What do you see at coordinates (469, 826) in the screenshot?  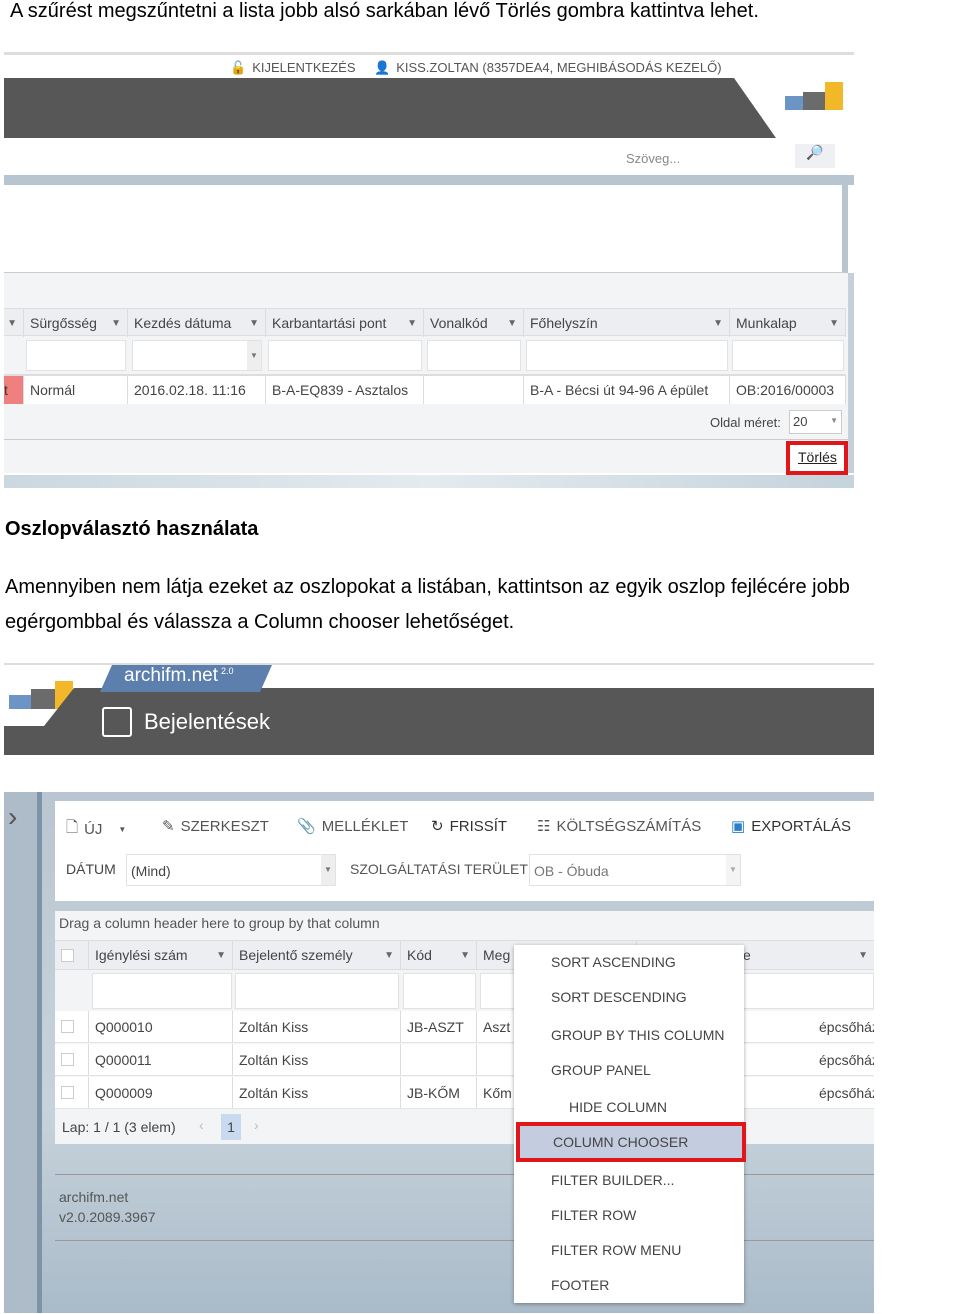 I see `refresh-button: ↻ FRISSÍT` at bounding box center [469, 826].